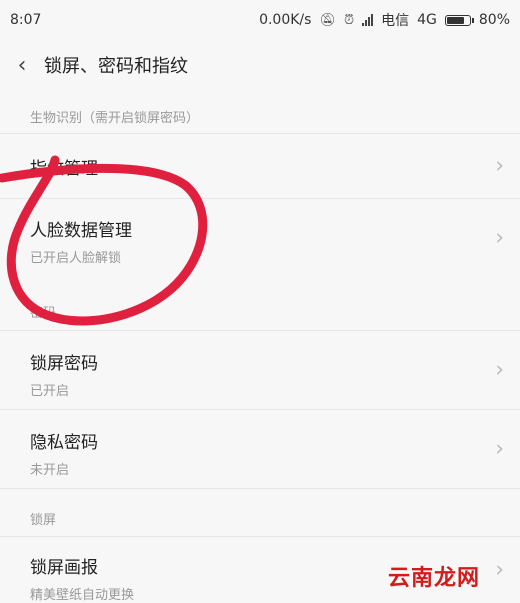  What do you see at coordinates (43, 520) in the screenshot?
I see `section-label-lockscreen: 锁屏` at bounding box center [43, 520].